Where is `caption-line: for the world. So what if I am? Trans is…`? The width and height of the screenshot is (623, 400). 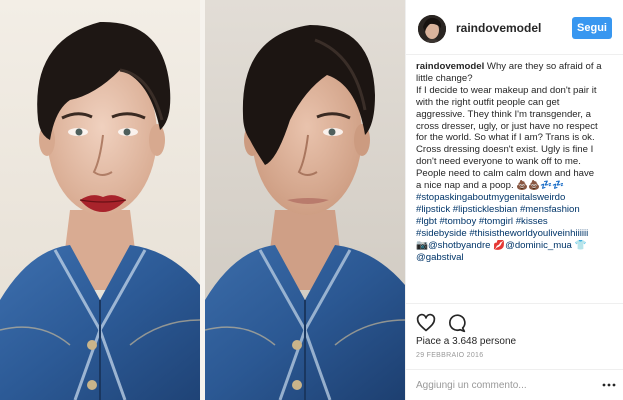 caption-line: for the world. So what if I am? Trans is… is located at coordinates (505, 138).